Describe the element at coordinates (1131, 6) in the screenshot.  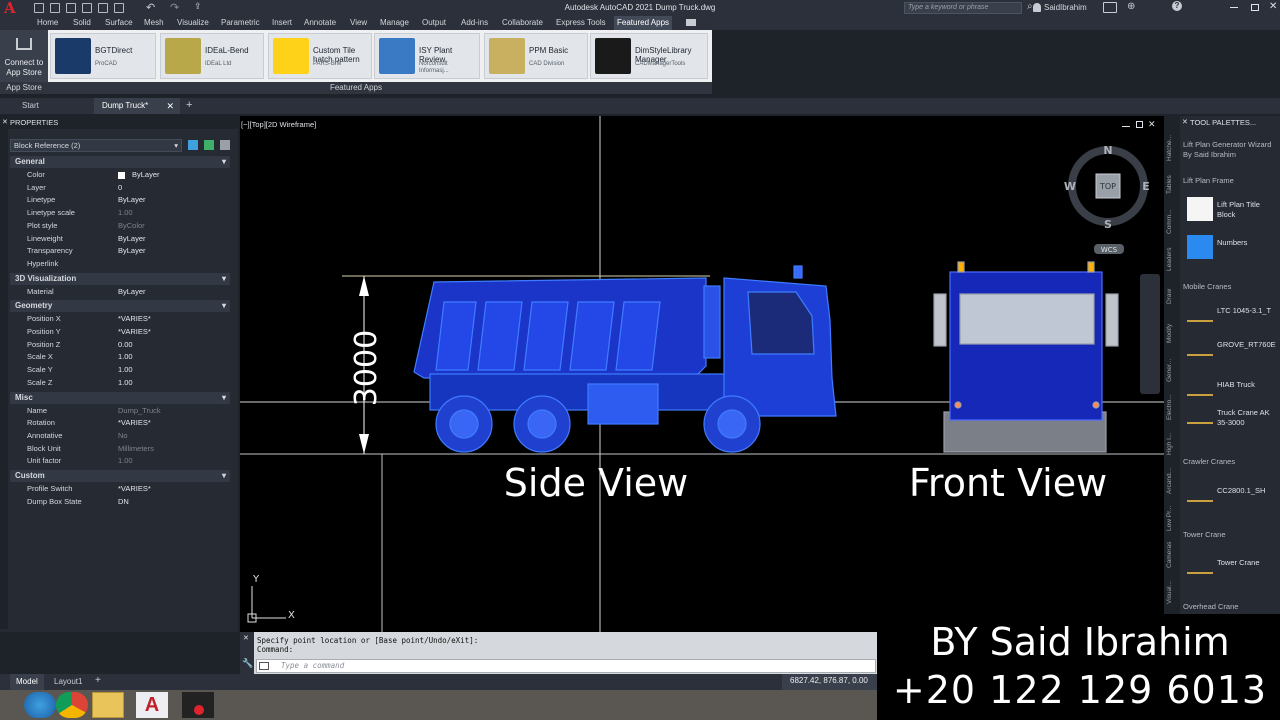
I see `a360-icon: ⊕` at that location.